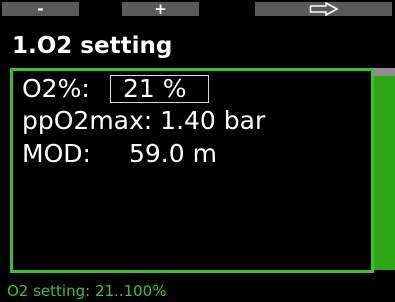 This screenshot has height=302, width=395. I want to click on page-title: 1.O2 setting, so click(92, 46).